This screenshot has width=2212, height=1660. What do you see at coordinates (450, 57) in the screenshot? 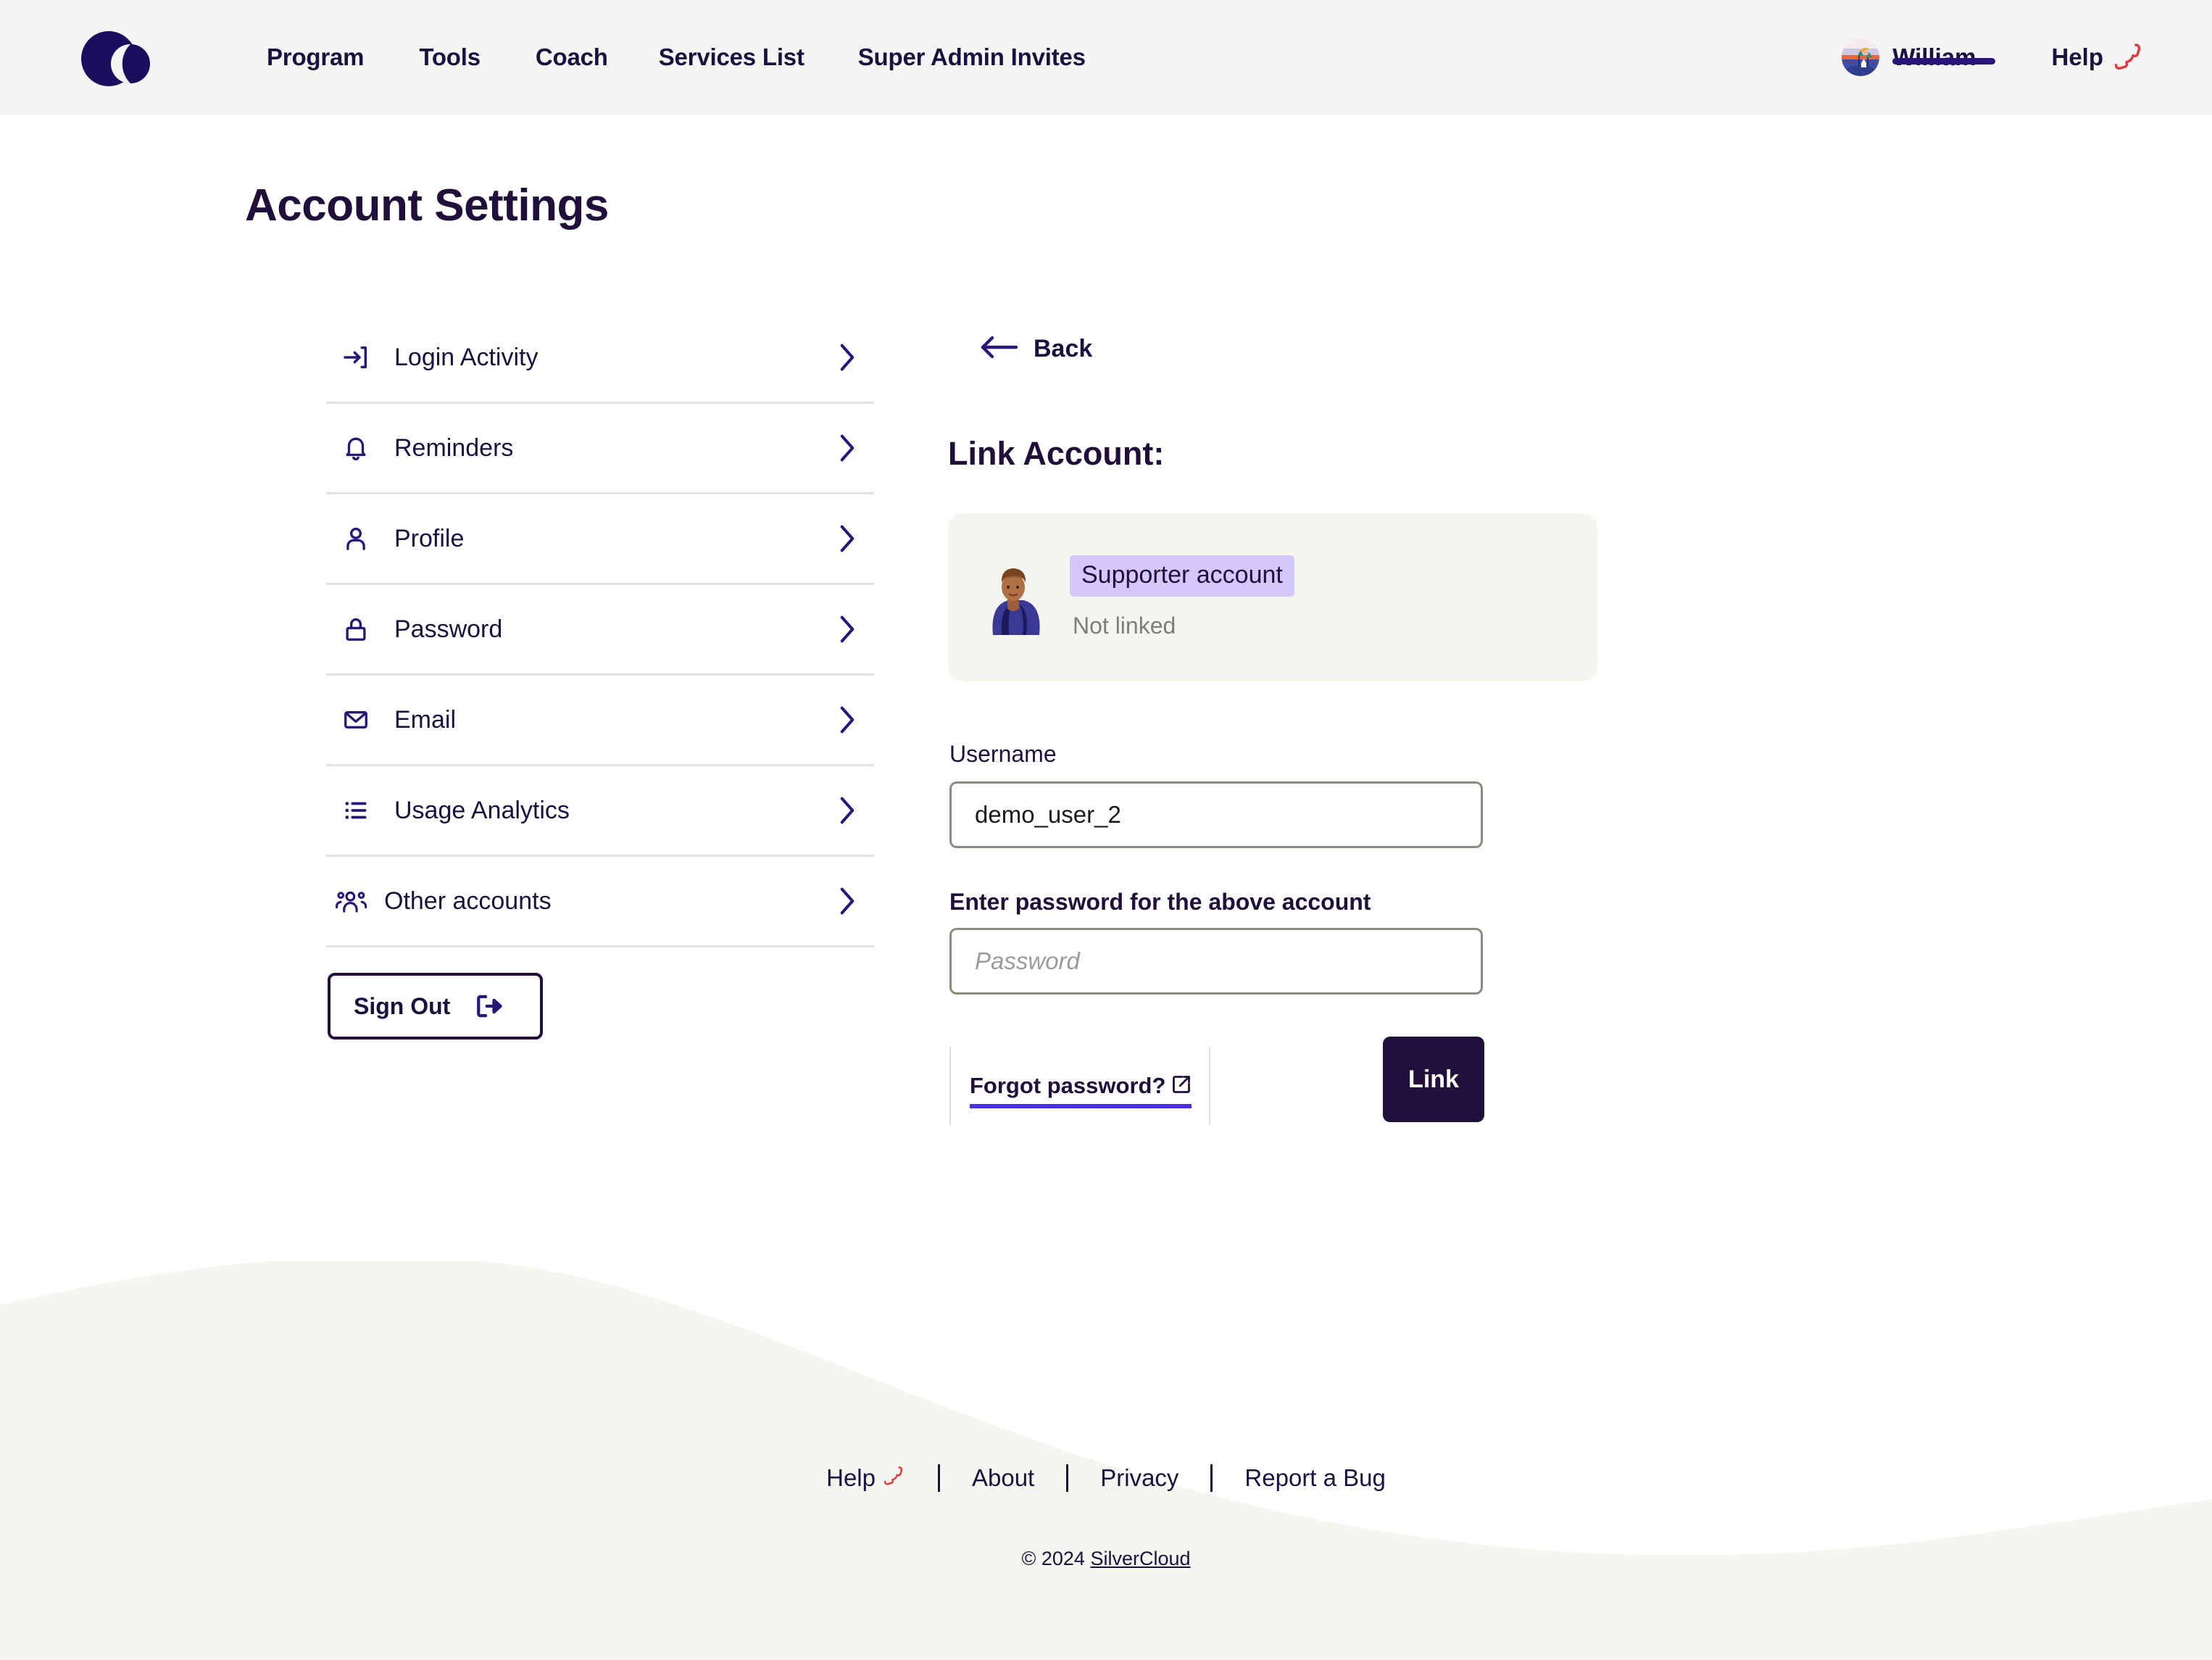
I see `nav-item-tools: Tools` at bounding box center [450, 57].